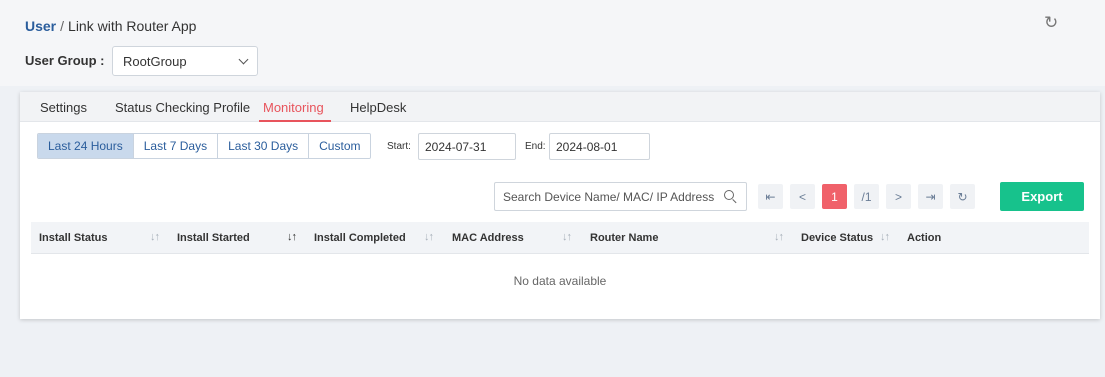 The width and height of the screenshot is (1105, 377). Describe the element at coordinates (488, 238) in the screenshot. I see `column-mac-address: MAC Address` at that location.